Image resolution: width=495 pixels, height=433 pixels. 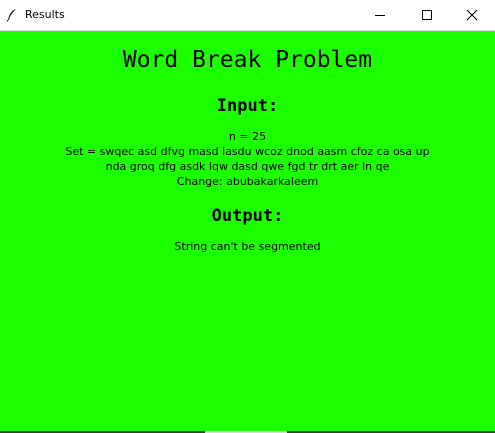 What do you see at coordinates (247, 15) in the screenshot?
I see `title-bar: Results` at bounding box center [247, 15].